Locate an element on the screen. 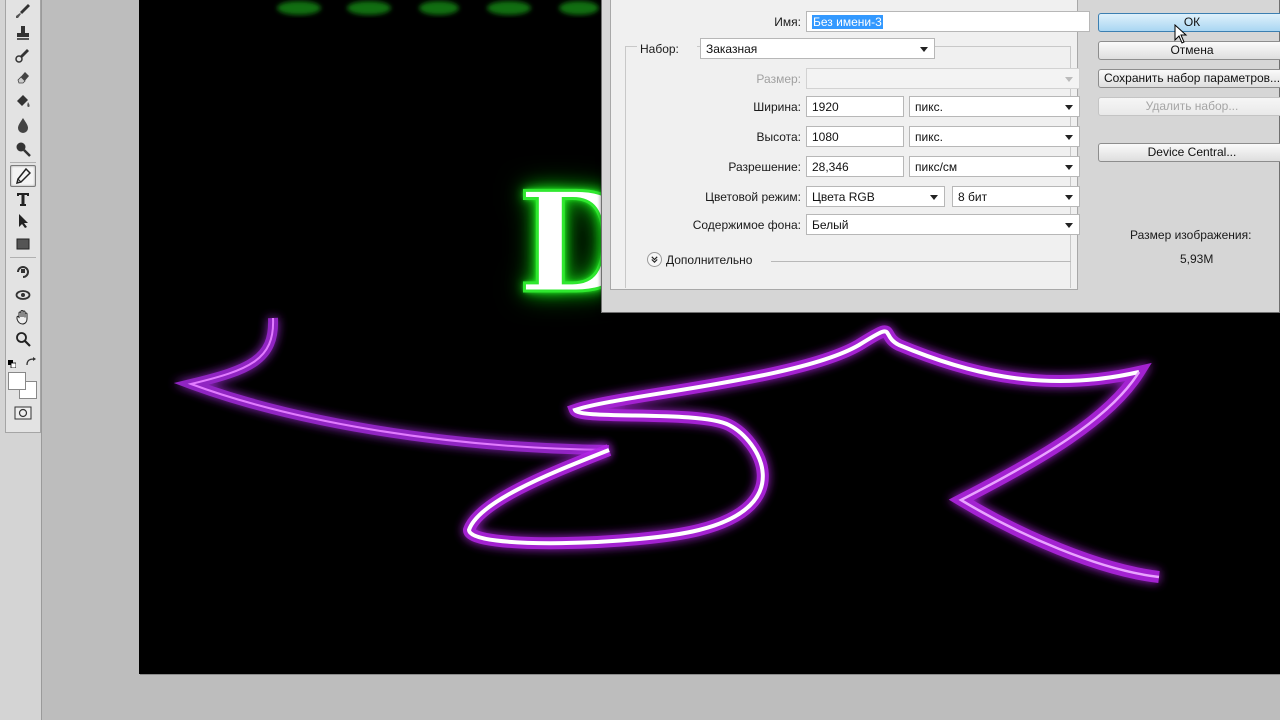 This screenshot has height=720, width=1280. image-size-value: 5,93M is located at coordinates (1197, 259).